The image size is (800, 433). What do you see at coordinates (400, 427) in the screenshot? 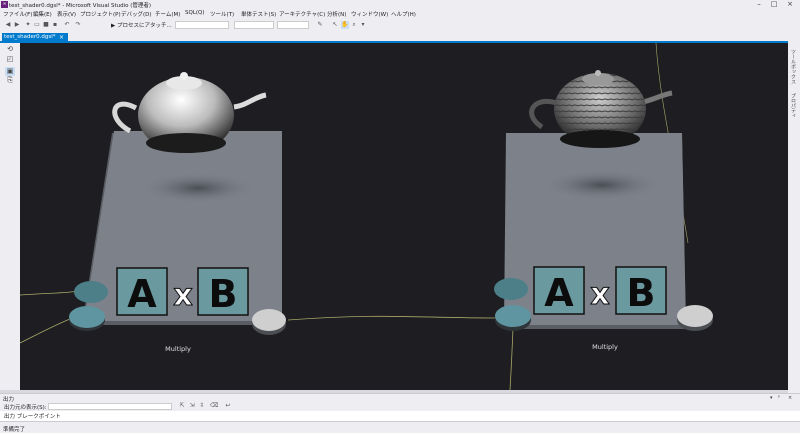
I see `status-bar: 準備完了` at bounding box center [400, 427].